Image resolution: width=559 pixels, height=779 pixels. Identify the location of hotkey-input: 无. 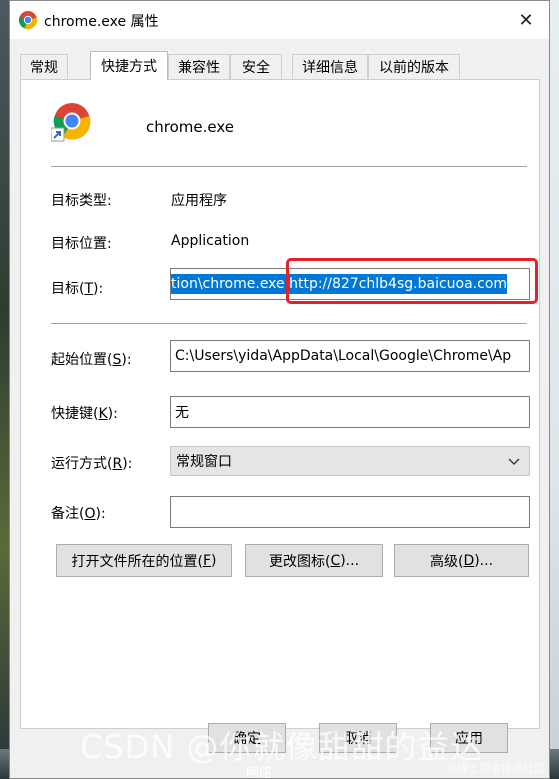
(350, 412).